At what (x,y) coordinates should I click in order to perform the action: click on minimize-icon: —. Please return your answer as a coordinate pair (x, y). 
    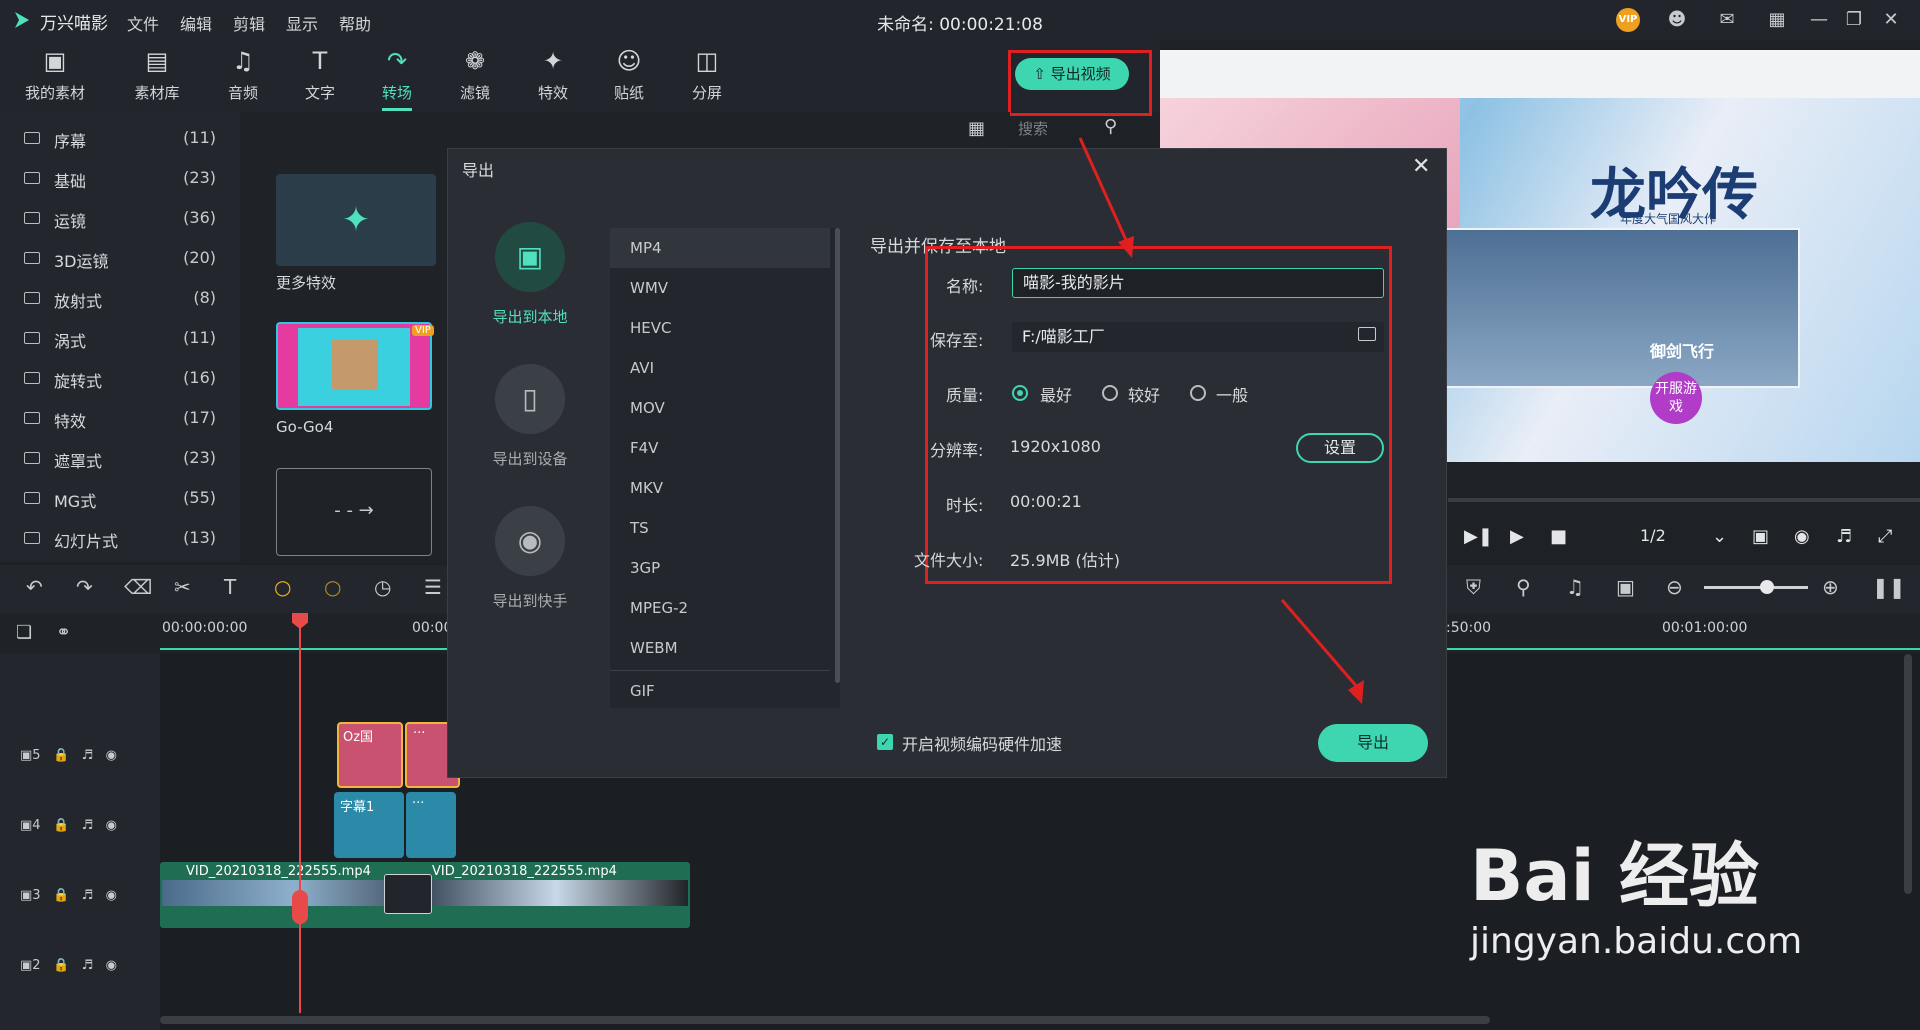
    Looking at the image, I should click on (1819, 20).